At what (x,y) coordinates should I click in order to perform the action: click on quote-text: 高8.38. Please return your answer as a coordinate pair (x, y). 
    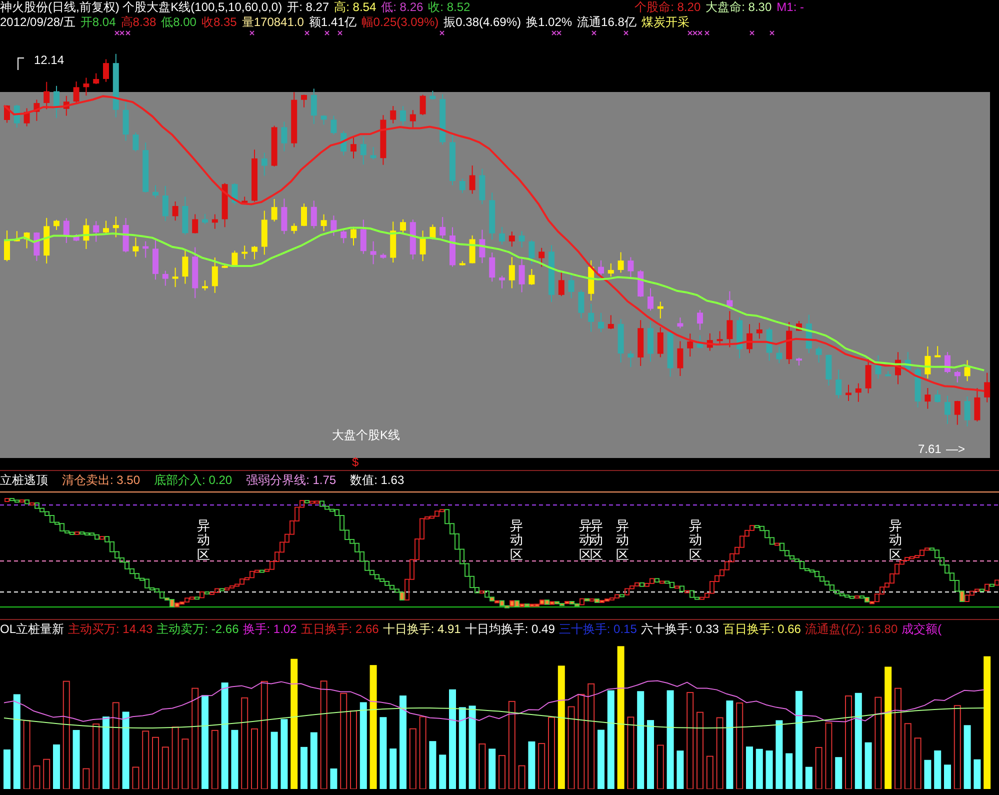
    Looking at the image, I should click on (138, 22).